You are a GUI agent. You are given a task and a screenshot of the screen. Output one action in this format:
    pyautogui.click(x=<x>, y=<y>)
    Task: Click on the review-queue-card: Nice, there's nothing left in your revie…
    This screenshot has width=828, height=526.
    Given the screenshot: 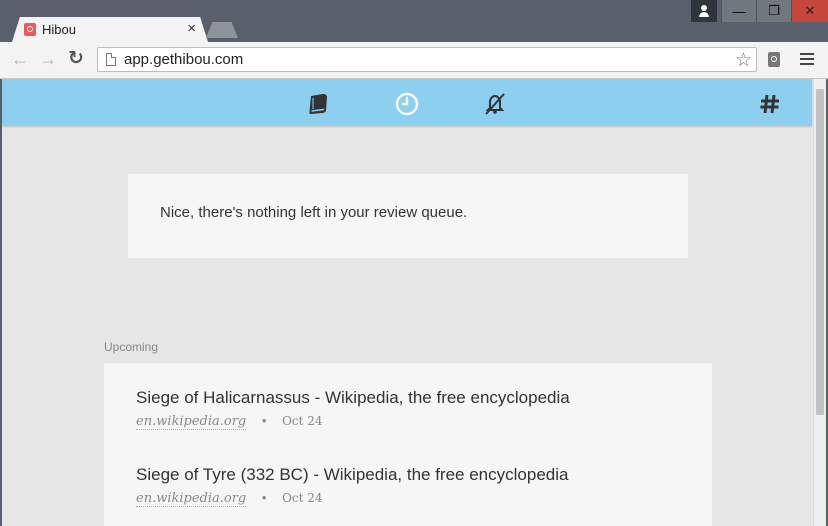 What is the action you would take?
    pyautogui.click(x=408, y=216)
    